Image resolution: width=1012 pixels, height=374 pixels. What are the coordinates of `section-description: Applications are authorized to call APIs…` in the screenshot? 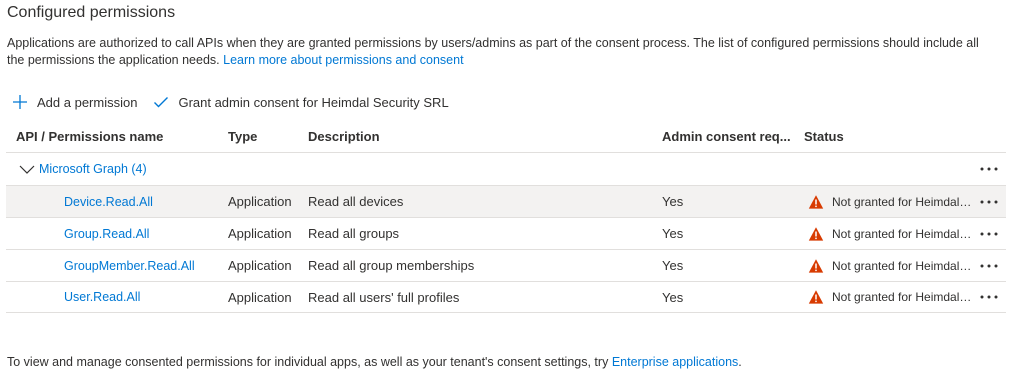 It's located at (502, 52).